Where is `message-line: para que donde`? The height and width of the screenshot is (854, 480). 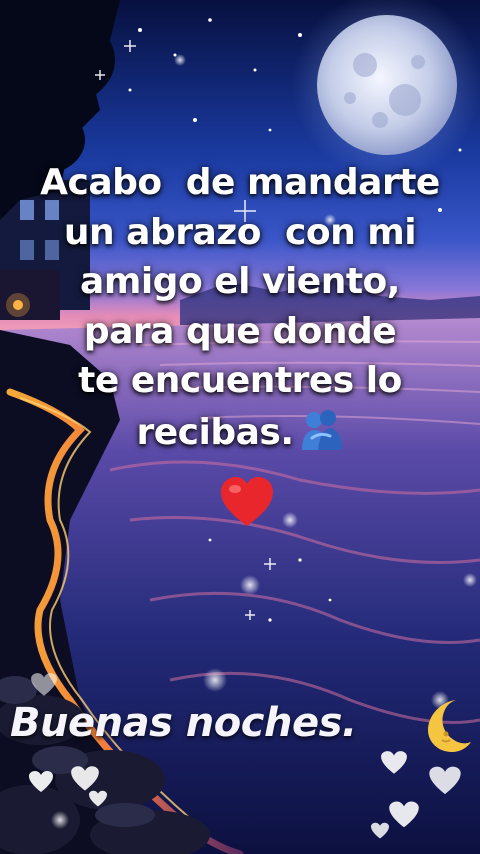 message-line: para que donde is located at coordinates (240, 331).